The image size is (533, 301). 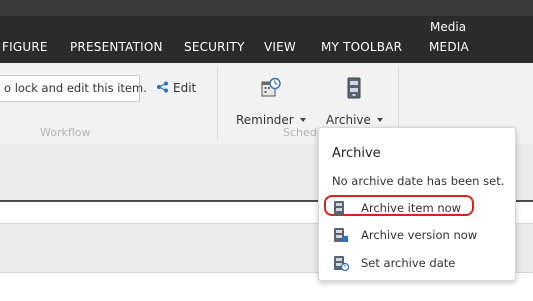 What do you see at coordinates (25, 47) in the screenshot?
I see `tab-configure: FIGURE` at bounding box center [25, 47].